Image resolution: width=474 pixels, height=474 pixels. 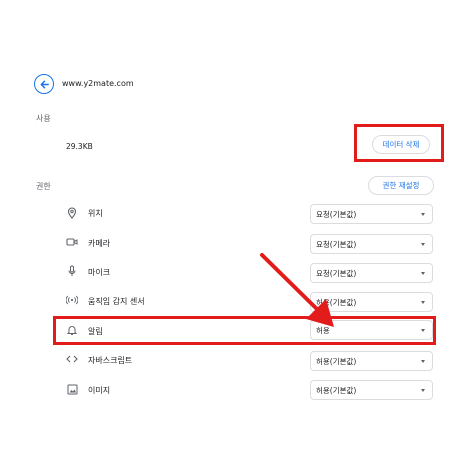 I want to click on annotation-arrow, so click(x=297, y=290).